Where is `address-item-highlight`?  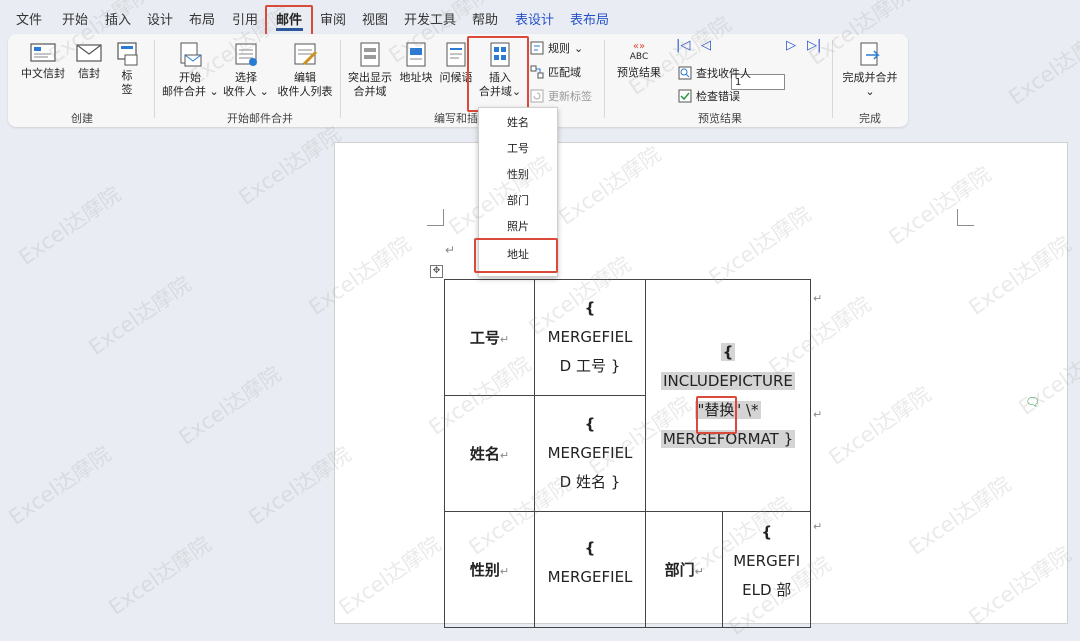 address-item-highlight is located at coordinates (516, 255).